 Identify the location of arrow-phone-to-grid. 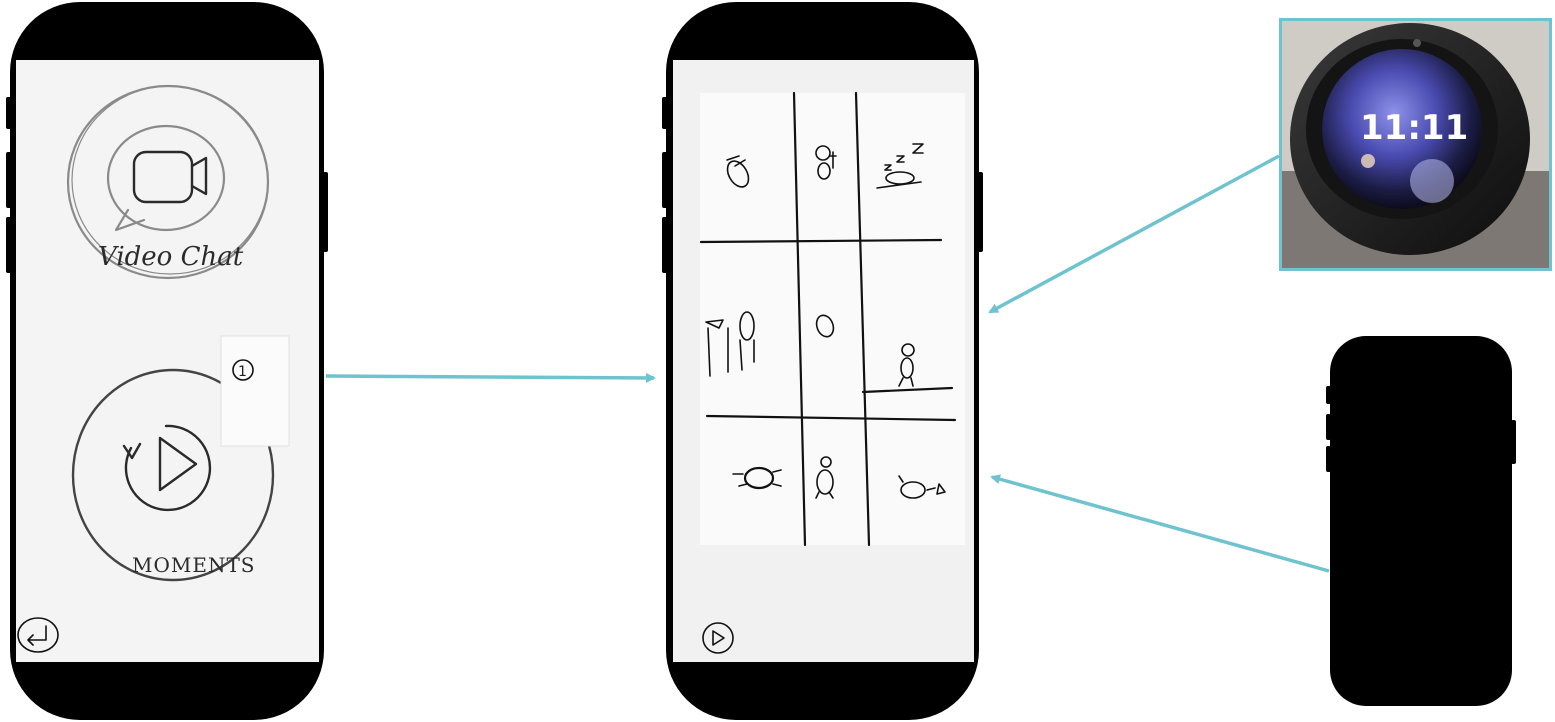
(1160, 523).